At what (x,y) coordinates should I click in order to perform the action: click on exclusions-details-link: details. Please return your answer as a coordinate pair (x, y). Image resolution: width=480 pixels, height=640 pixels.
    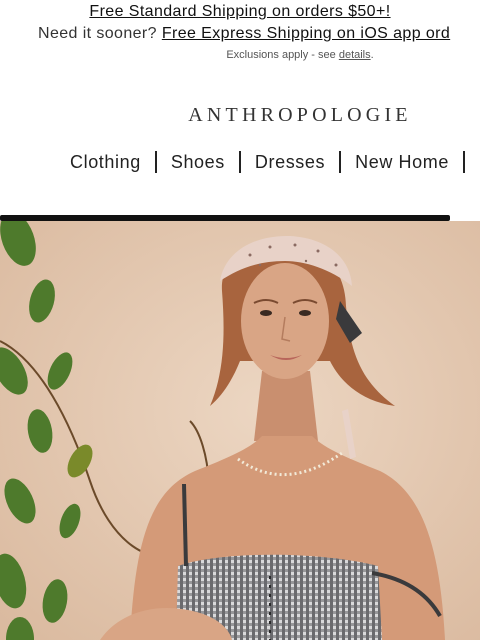
    Looking at the image, I should click on (355, 55).